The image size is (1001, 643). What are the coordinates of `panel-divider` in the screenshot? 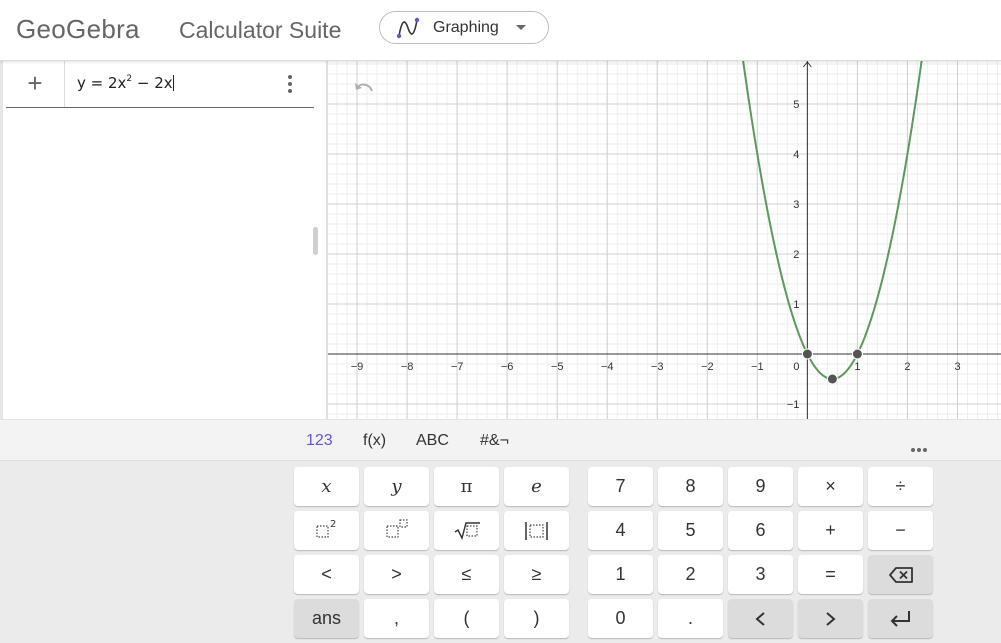 It's located at (327, 240).